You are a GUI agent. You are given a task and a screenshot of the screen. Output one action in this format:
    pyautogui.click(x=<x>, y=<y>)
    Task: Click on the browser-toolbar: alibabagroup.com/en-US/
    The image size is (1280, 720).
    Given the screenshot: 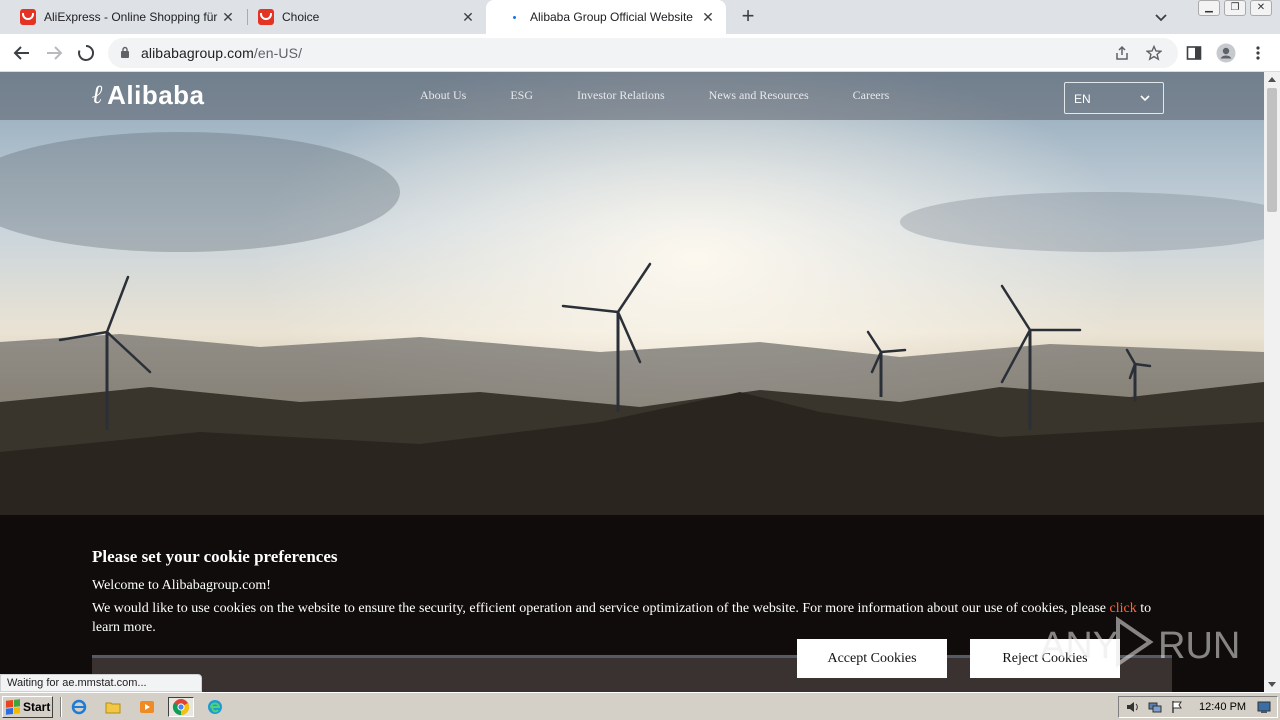 What is the action you would take?
    pyautogui.click(x=640, y=53)
    